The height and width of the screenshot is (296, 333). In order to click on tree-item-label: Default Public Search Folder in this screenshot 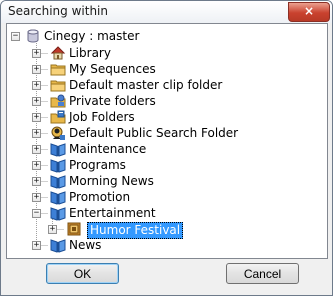, I will do `click(153, 133)`.